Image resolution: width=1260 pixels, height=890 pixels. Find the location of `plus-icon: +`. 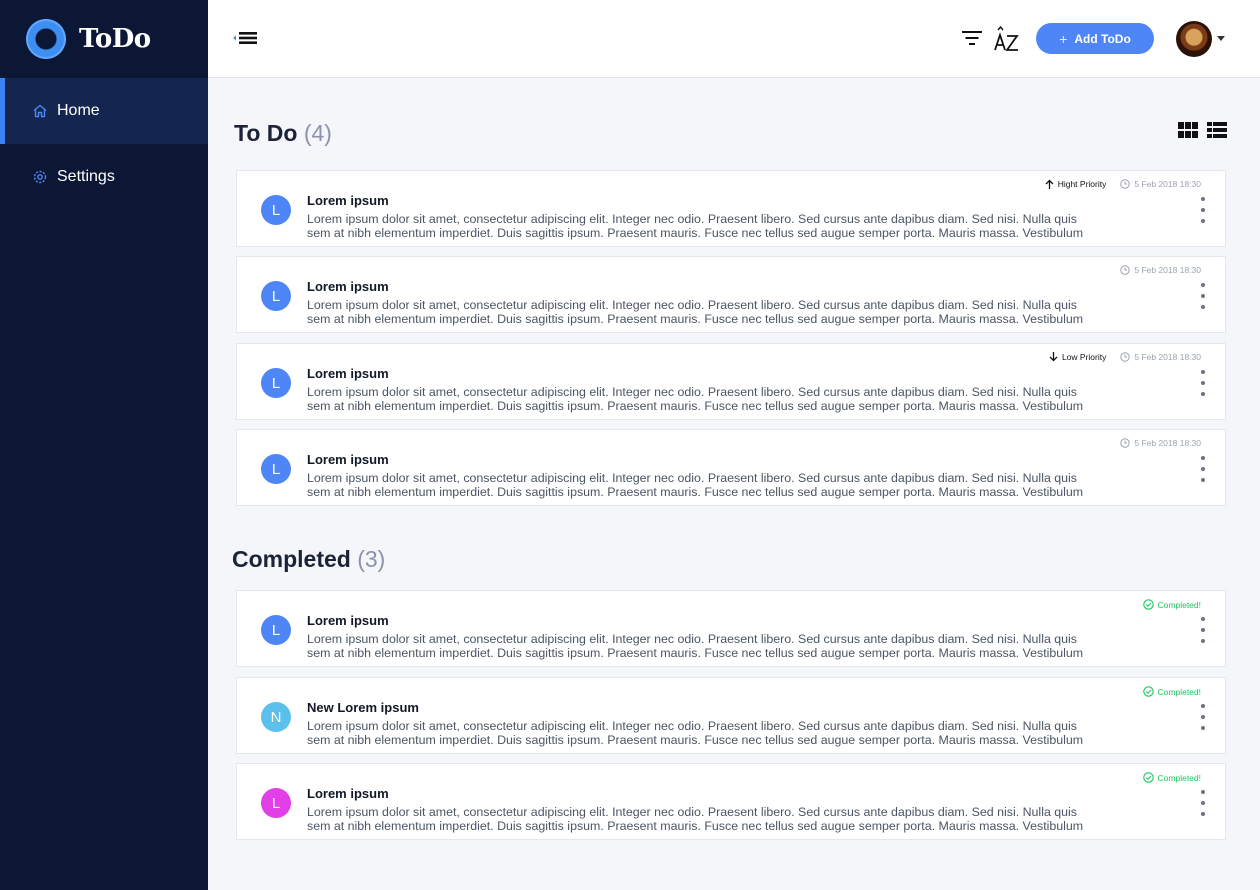

plus-icon: + is located at coordinates (1063, 38).